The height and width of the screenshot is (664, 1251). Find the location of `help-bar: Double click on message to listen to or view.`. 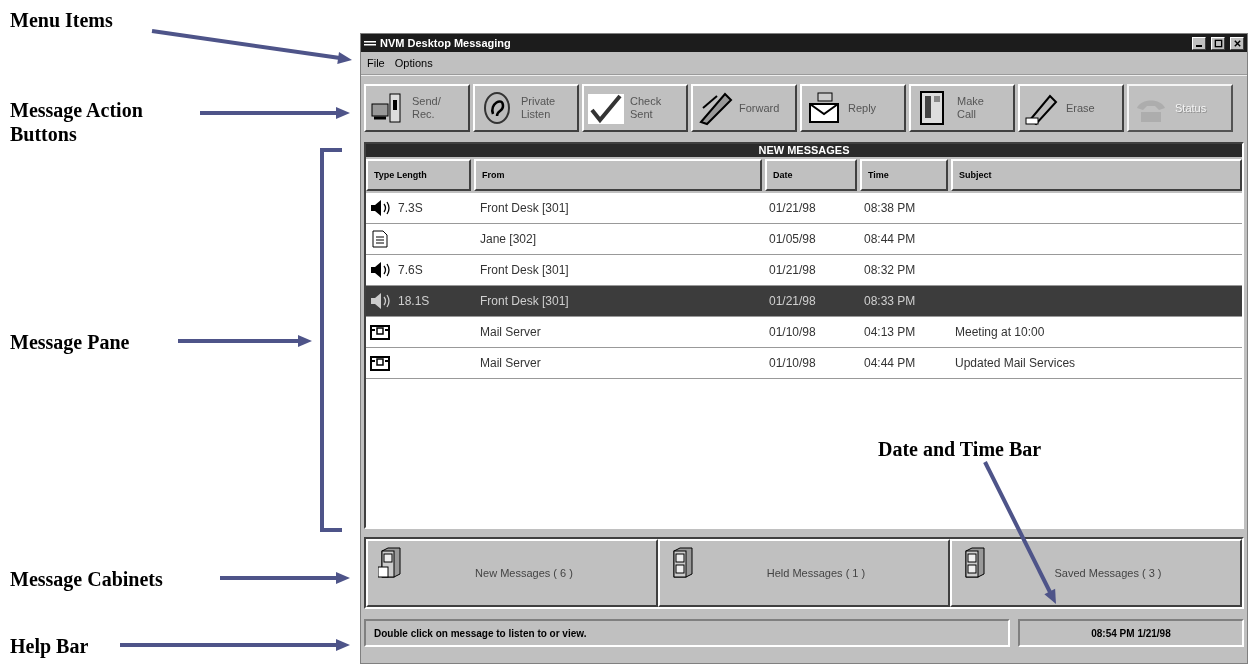

help-bar: Double click on message to listen to or view. is located at coordinates (687, 633).